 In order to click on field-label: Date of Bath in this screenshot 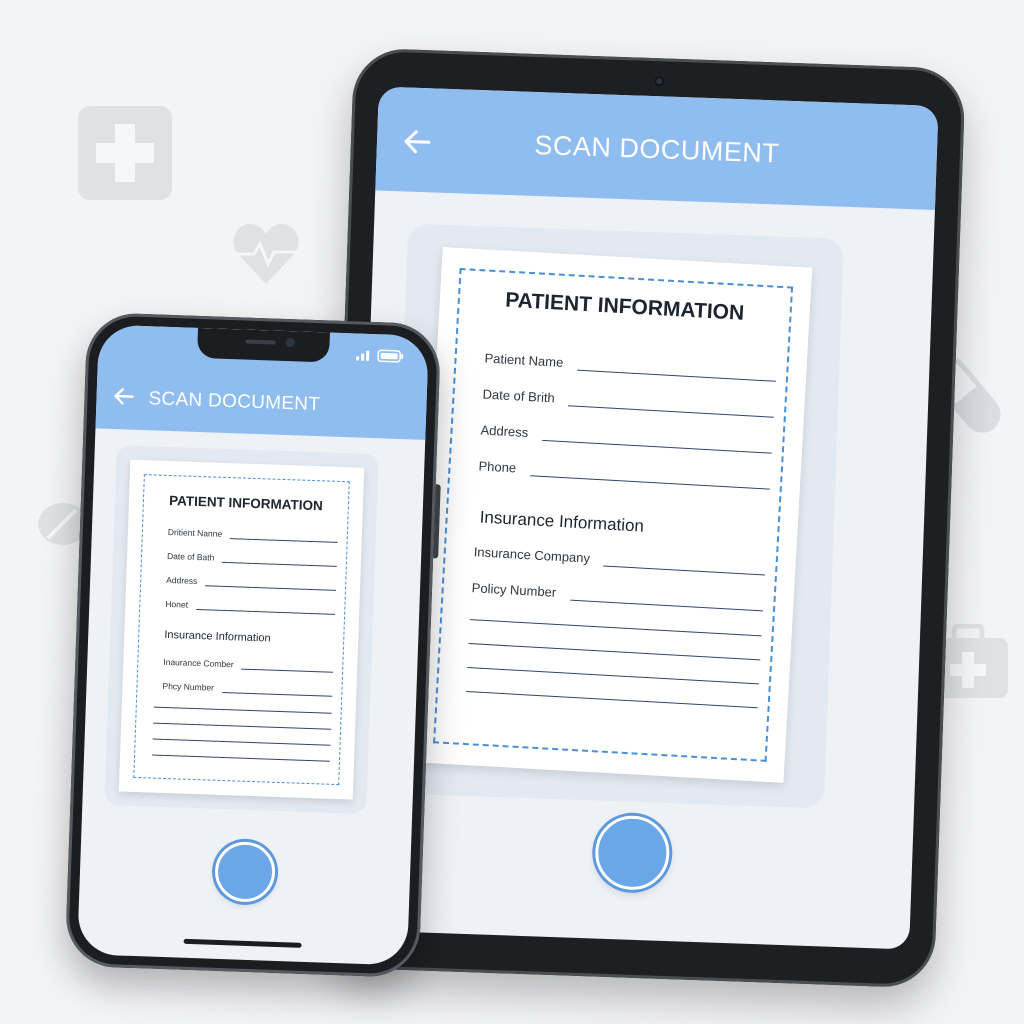, I will do `click(190, 556)`.